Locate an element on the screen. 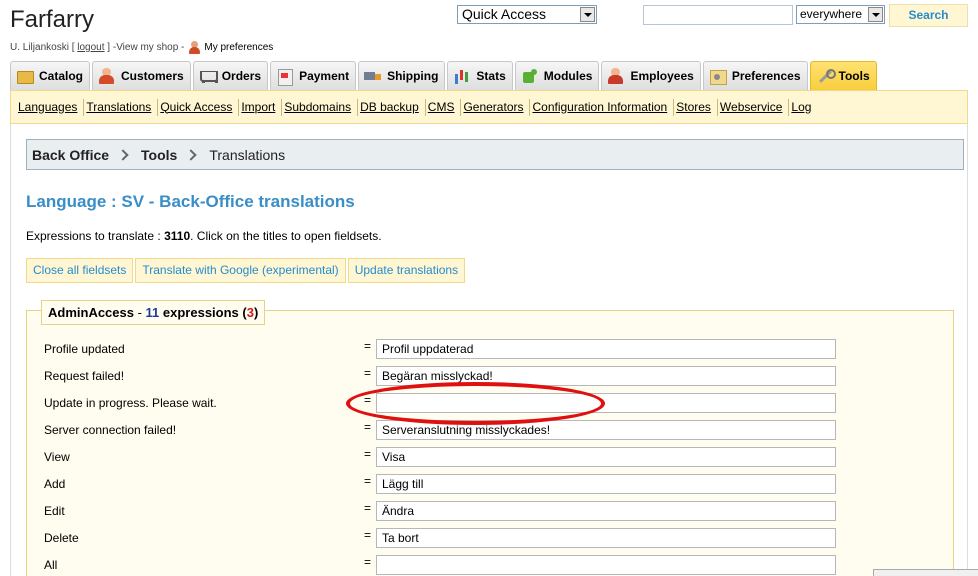 Image resolution: width=978 pixels, height=576 pixels. tab-modules: Modules is located at coordinates (557, 75).